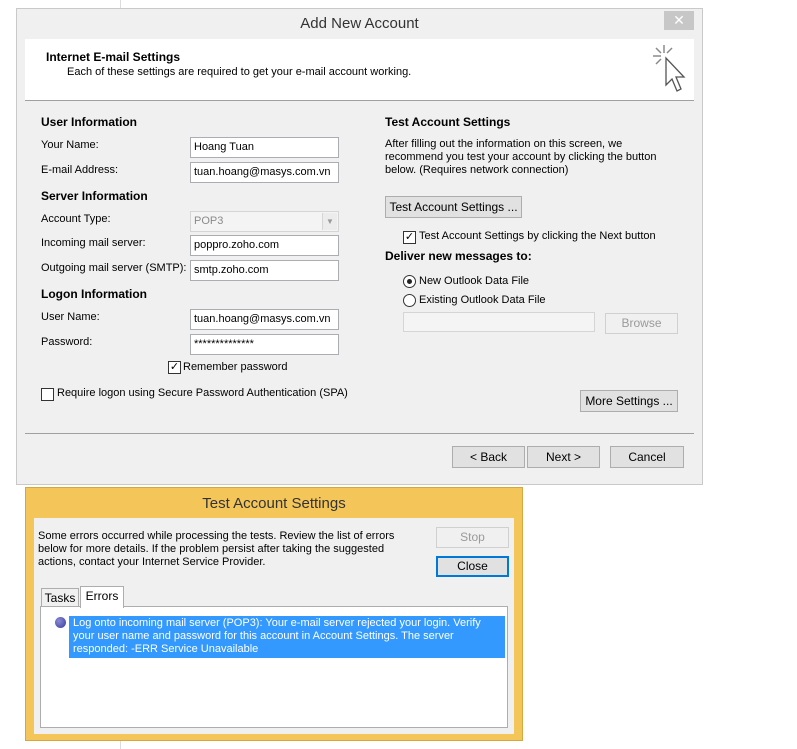 This screenshot has width=797, height=749. Describe the element at coordinates (67, 342) in the screenshot. I see `password-label: Password:` at that location.